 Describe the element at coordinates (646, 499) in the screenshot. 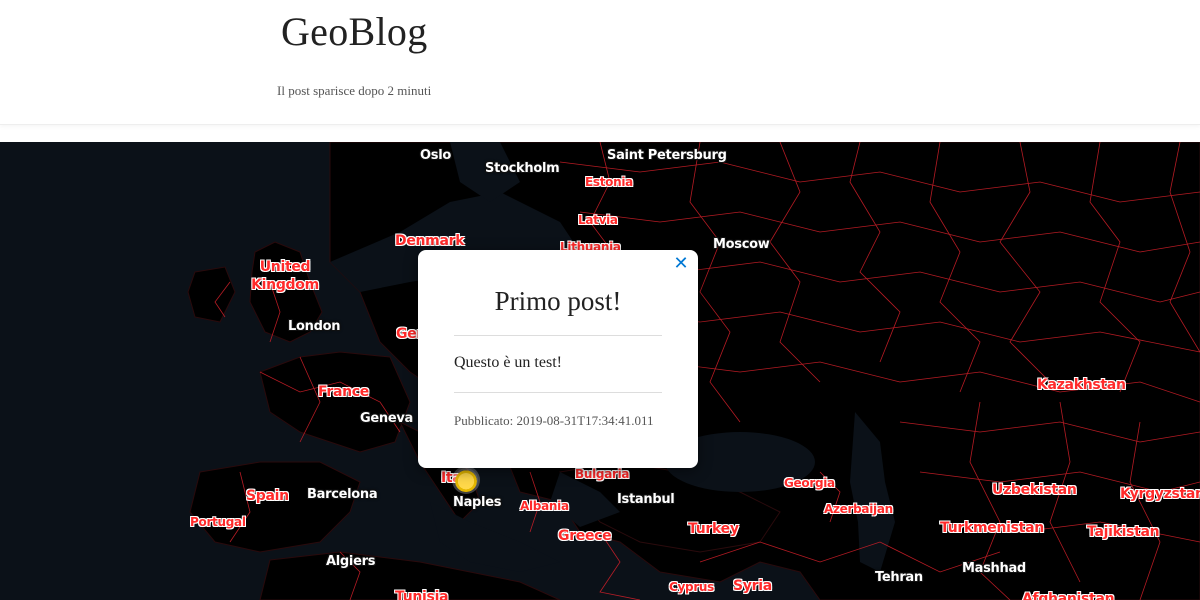

I see `city-label-istanbul: Istanbul` at that location.